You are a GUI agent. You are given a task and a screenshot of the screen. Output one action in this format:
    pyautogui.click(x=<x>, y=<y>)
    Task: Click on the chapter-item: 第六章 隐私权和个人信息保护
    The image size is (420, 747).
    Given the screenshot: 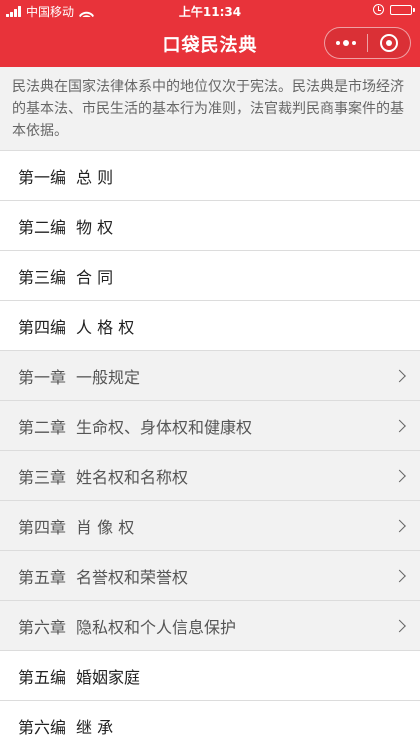 What is the action you would take?
    pyautogui.click(x=210, y=626)
    